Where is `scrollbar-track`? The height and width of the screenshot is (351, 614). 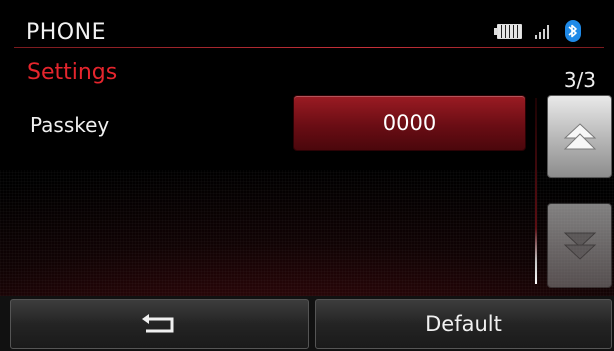 scrollbar-track is located at coordinates (536, 191).